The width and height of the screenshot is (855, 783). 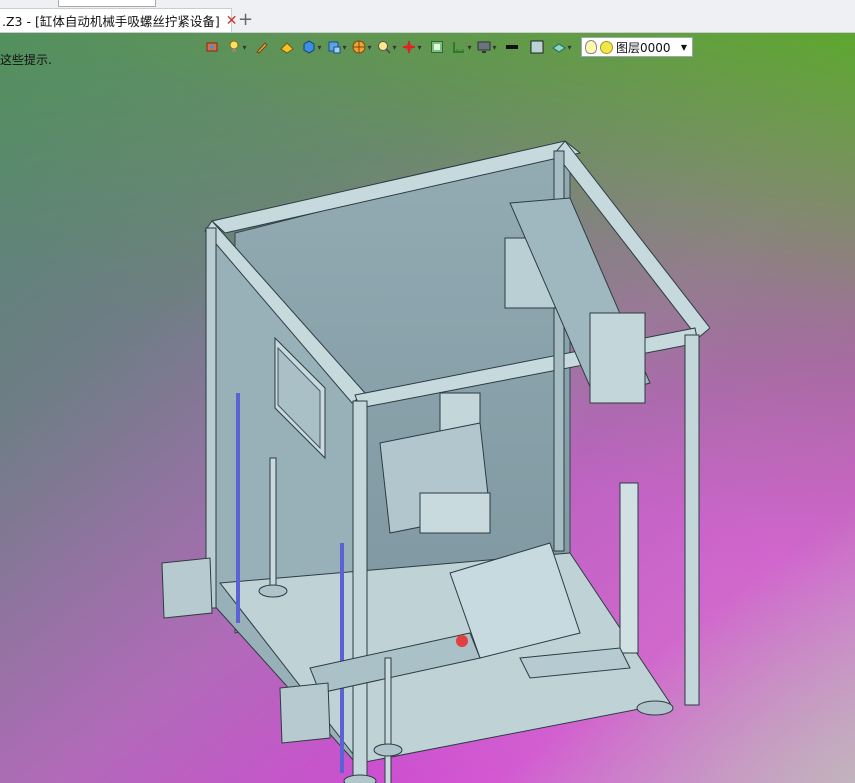 I want to click on paint-icon, so click(x=287, y=47).